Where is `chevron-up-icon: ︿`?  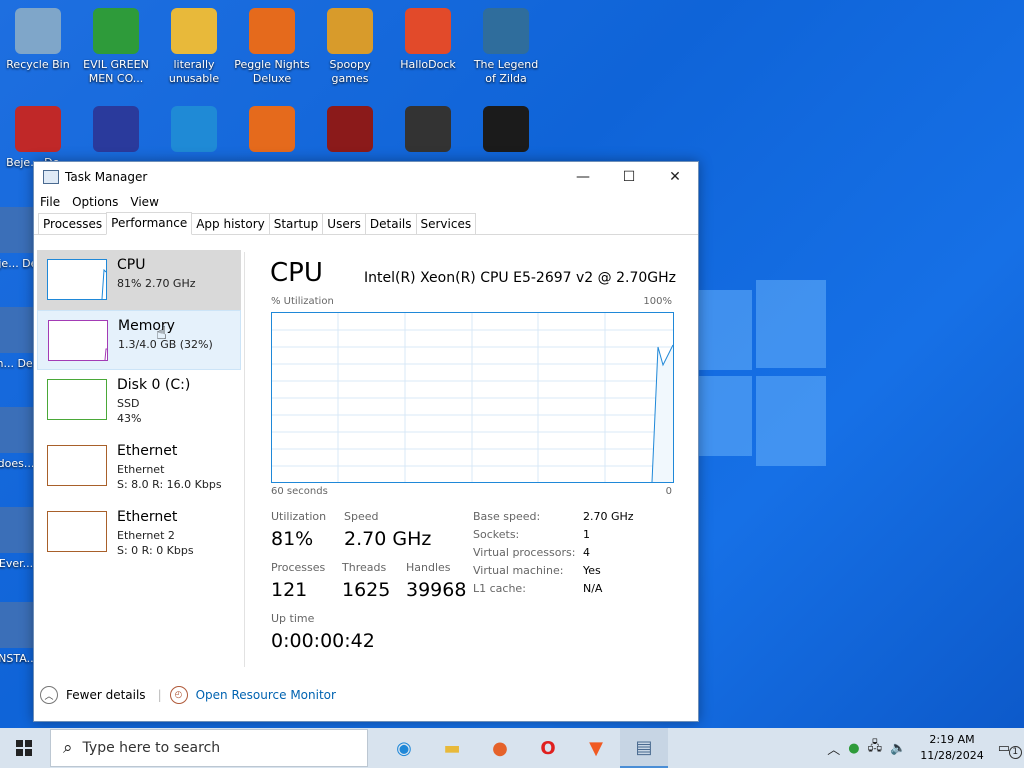 chevron-up-icon: ︿ is located at coordinates (833, 748).